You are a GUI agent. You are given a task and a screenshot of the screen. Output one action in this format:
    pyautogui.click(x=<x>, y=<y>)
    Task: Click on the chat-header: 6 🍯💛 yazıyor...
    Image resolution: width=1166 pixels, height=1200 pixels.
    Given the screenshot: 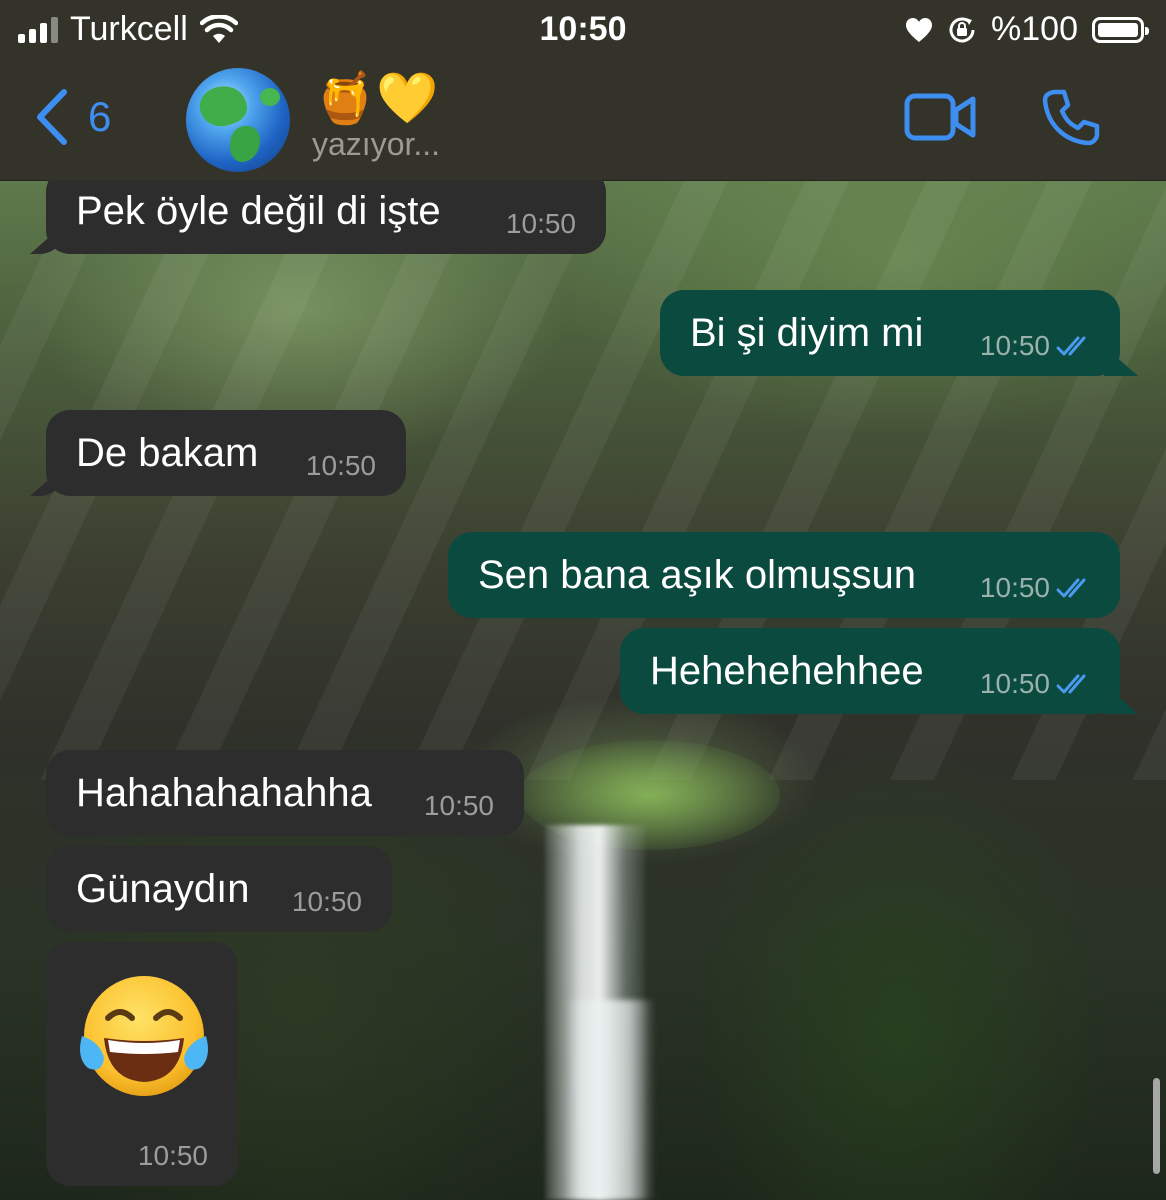 What is the action you would take?
    pyautogui.click(x=583, y=120)
    